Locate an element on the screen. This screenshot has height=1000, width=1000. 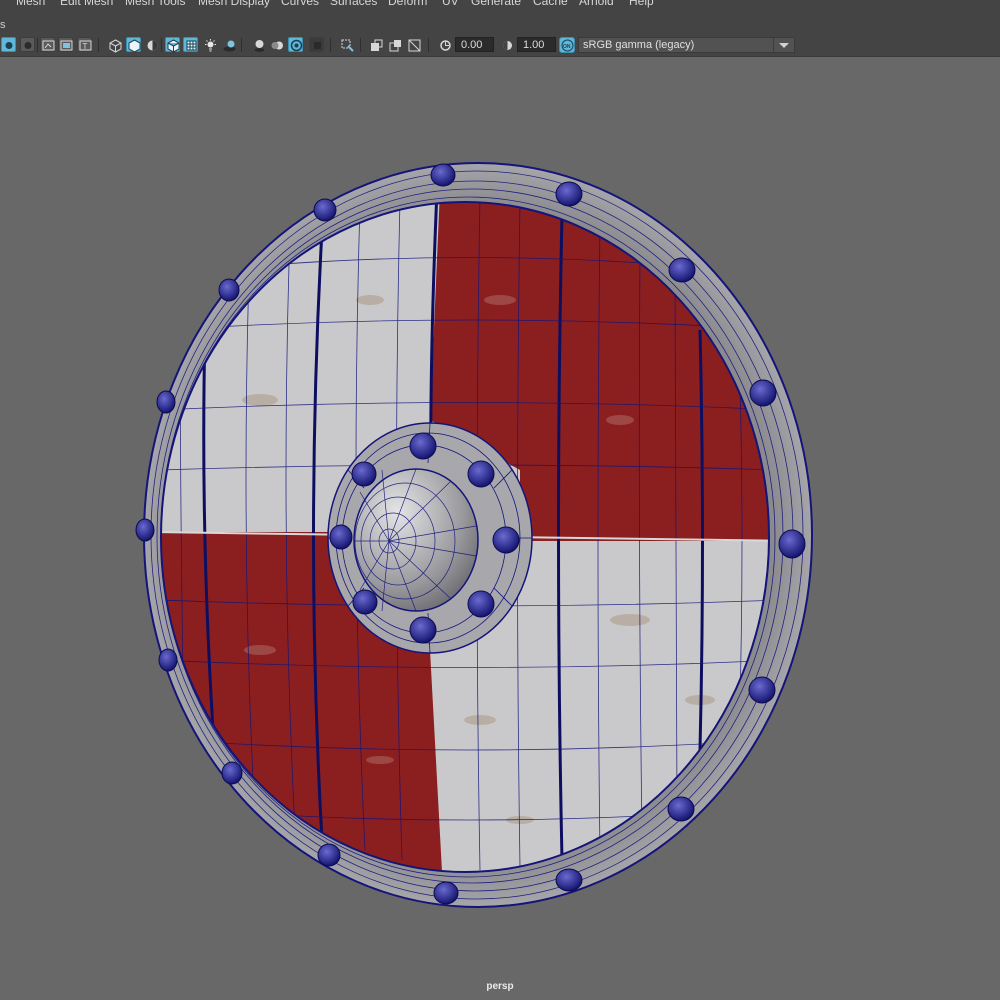
anti-aliasing-icon is located at coordinates (295, 44).